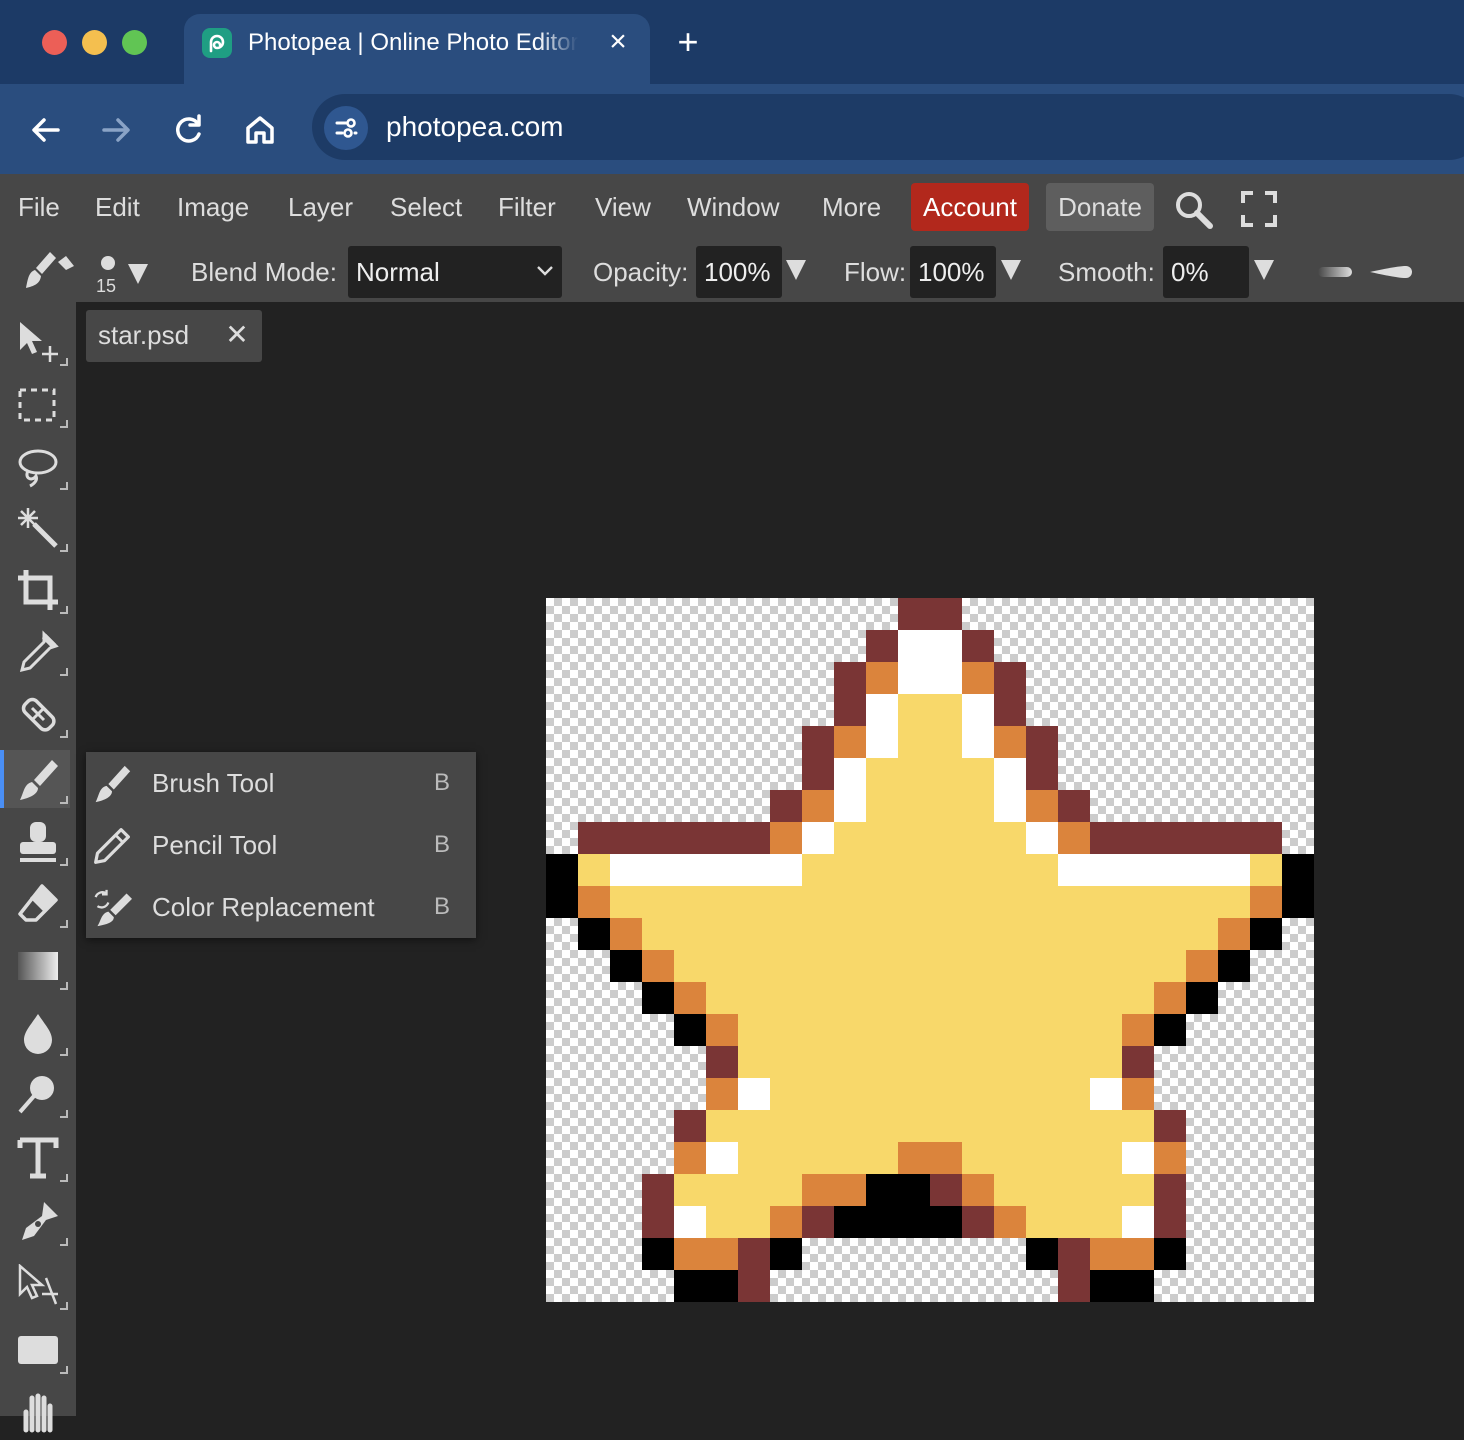 The width and height of the screenshot is (1464, 1440). I want to click on account-button: Account, so click(970, 207).